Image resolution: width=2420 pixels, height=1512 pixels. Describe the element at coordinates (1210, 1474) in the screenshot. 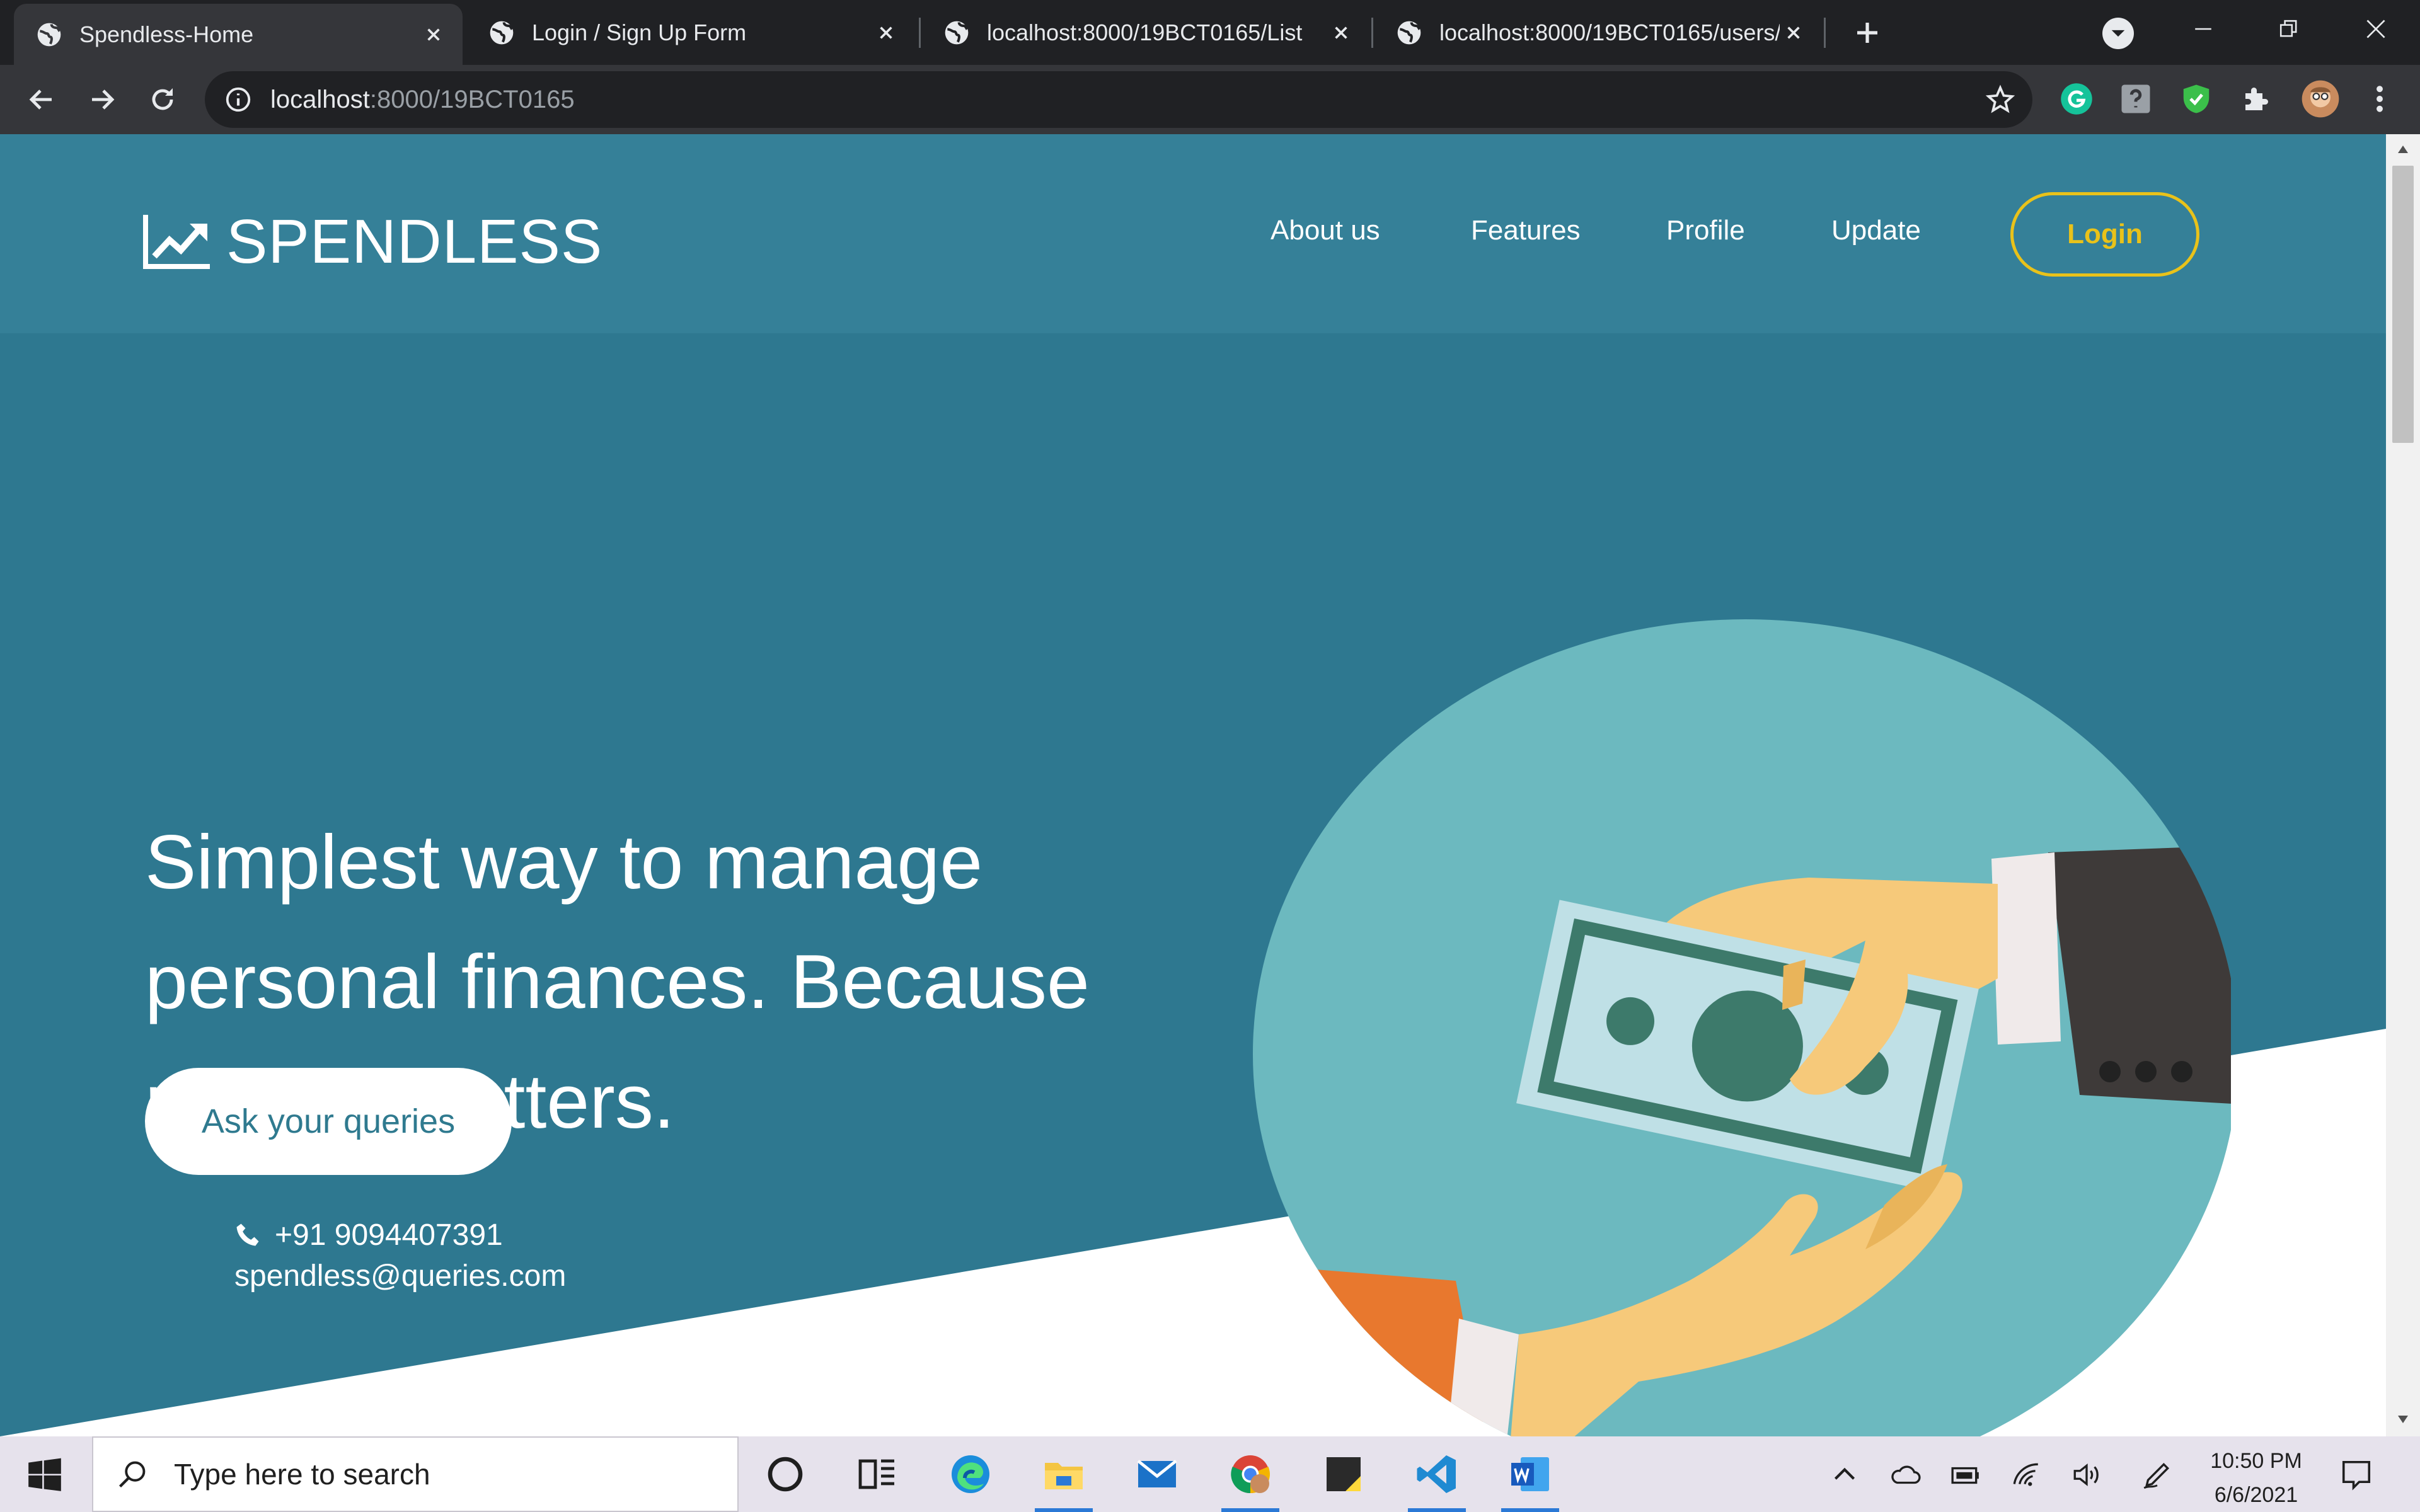

I see `windows-taskbar: Type here to search 10:50 PM 6/6/2021` at that location.